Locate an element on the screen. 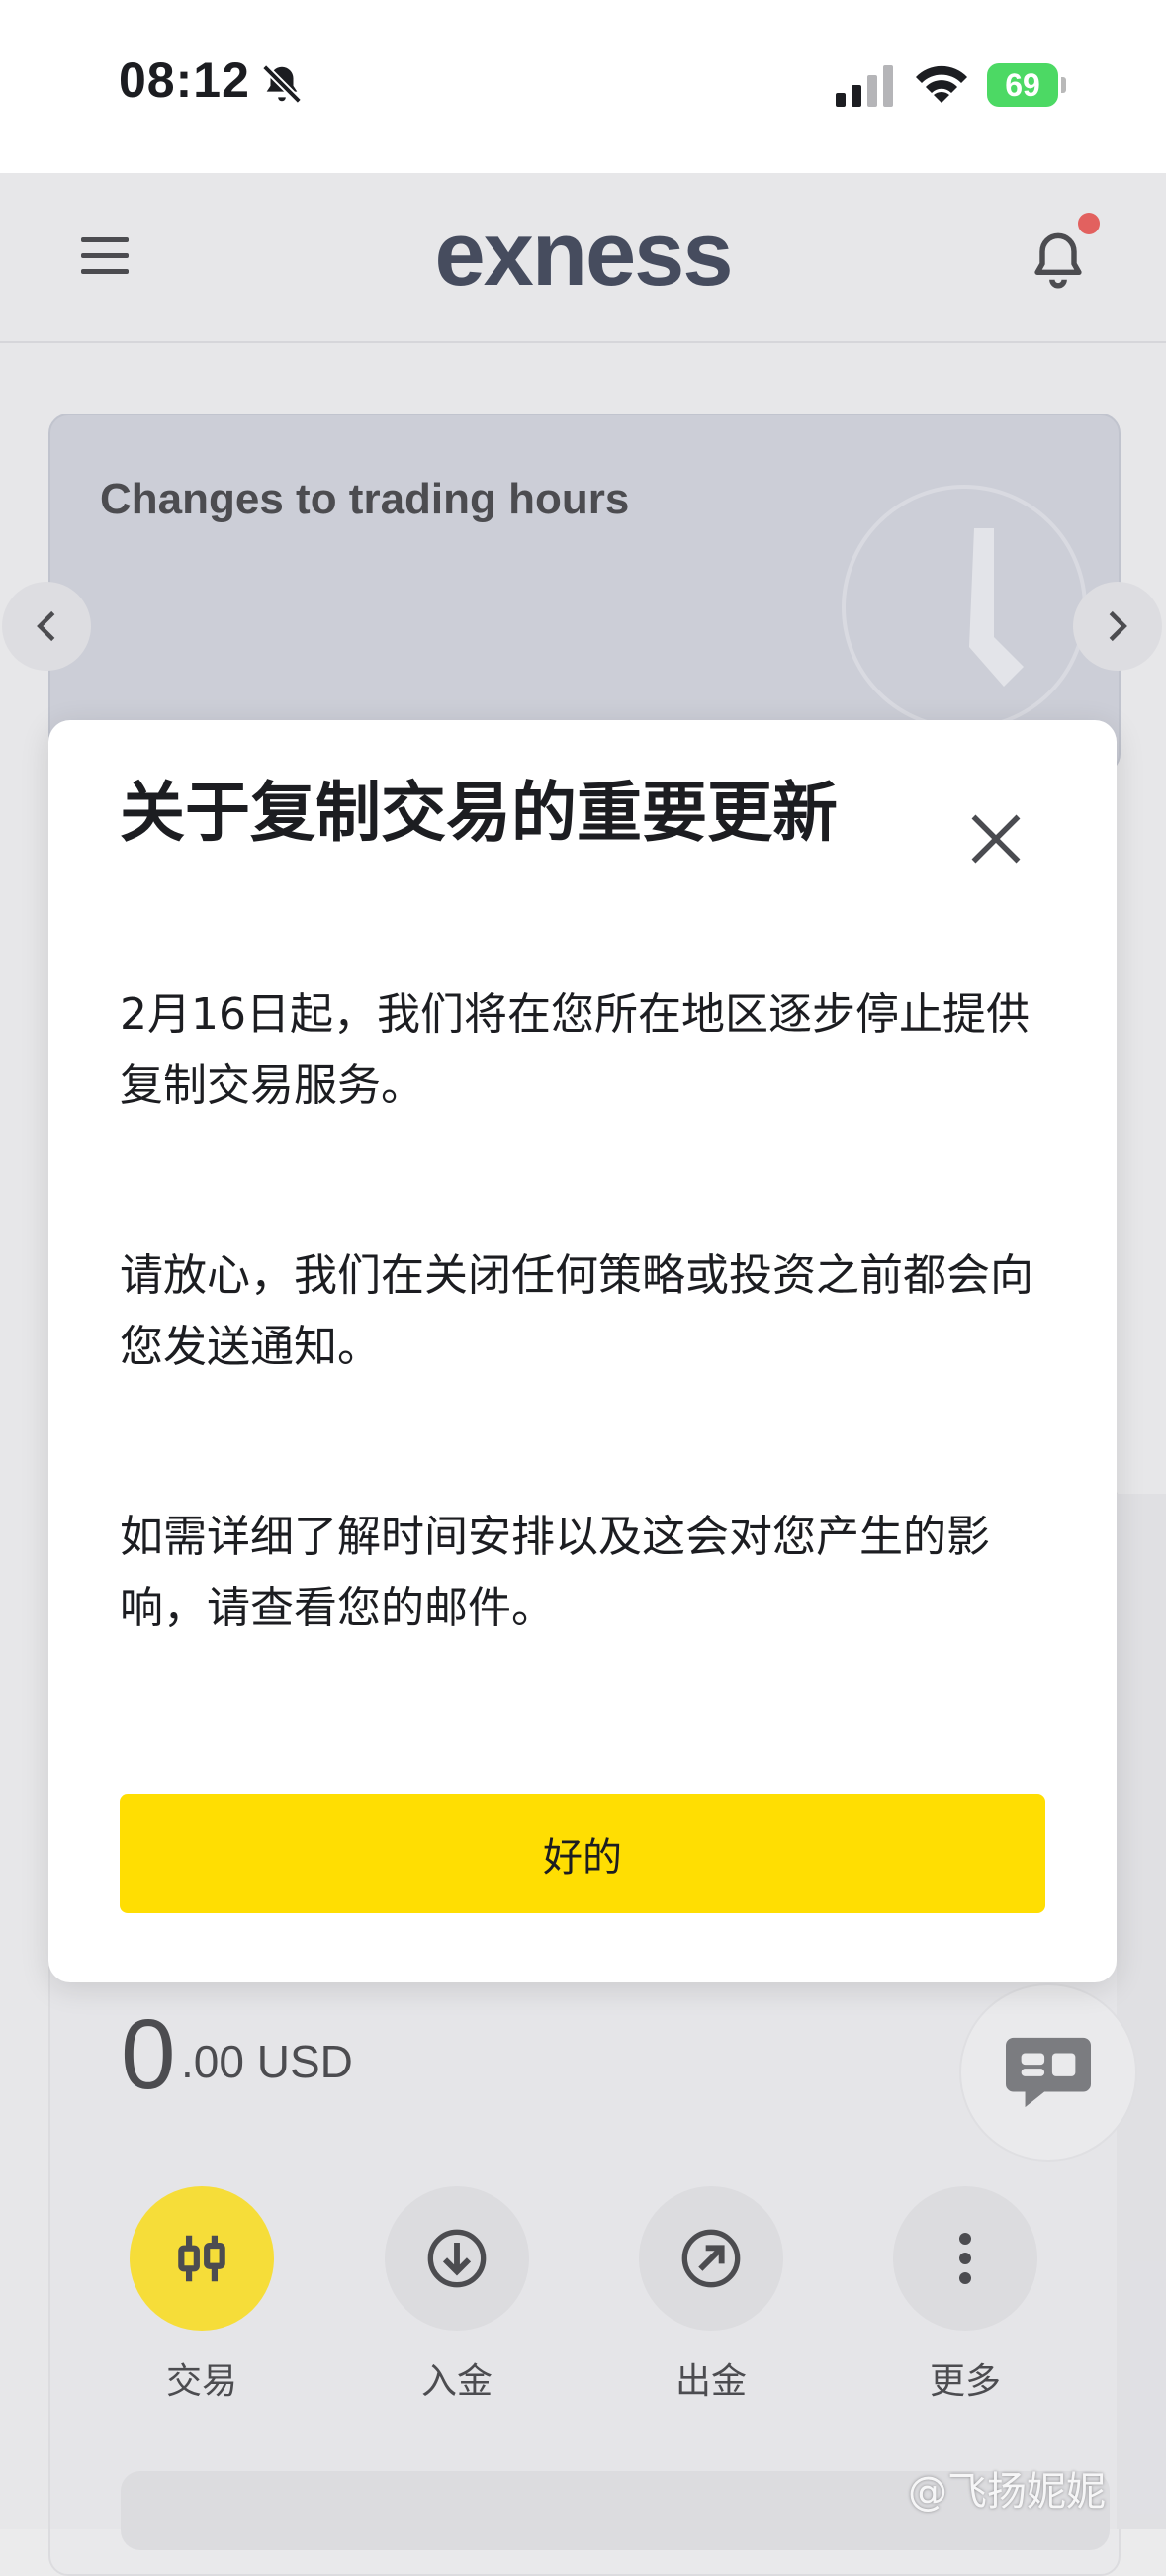 The image size is (1166, 2576). bell-icon is located at coordinates (1058, 260).